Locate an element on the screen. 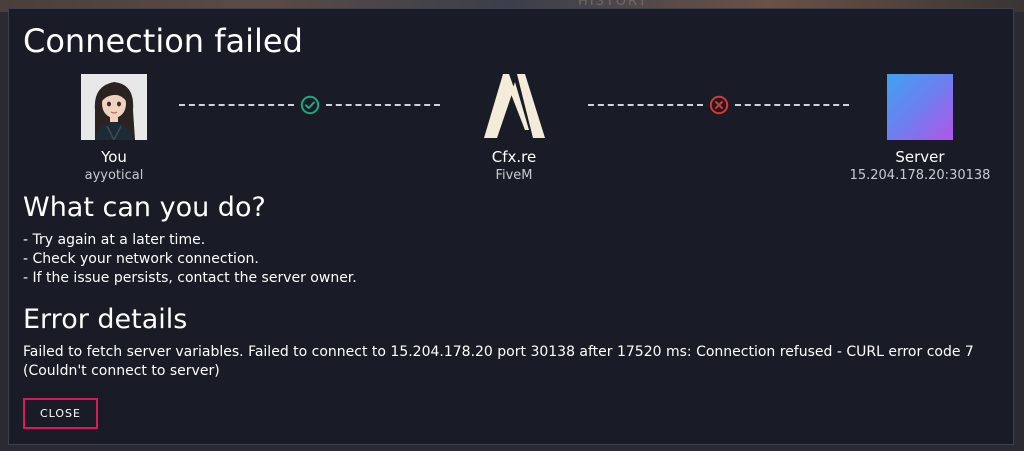 The image size is (1024, 451). node-you-username: ayyotical is located at coordinates (114, 175).